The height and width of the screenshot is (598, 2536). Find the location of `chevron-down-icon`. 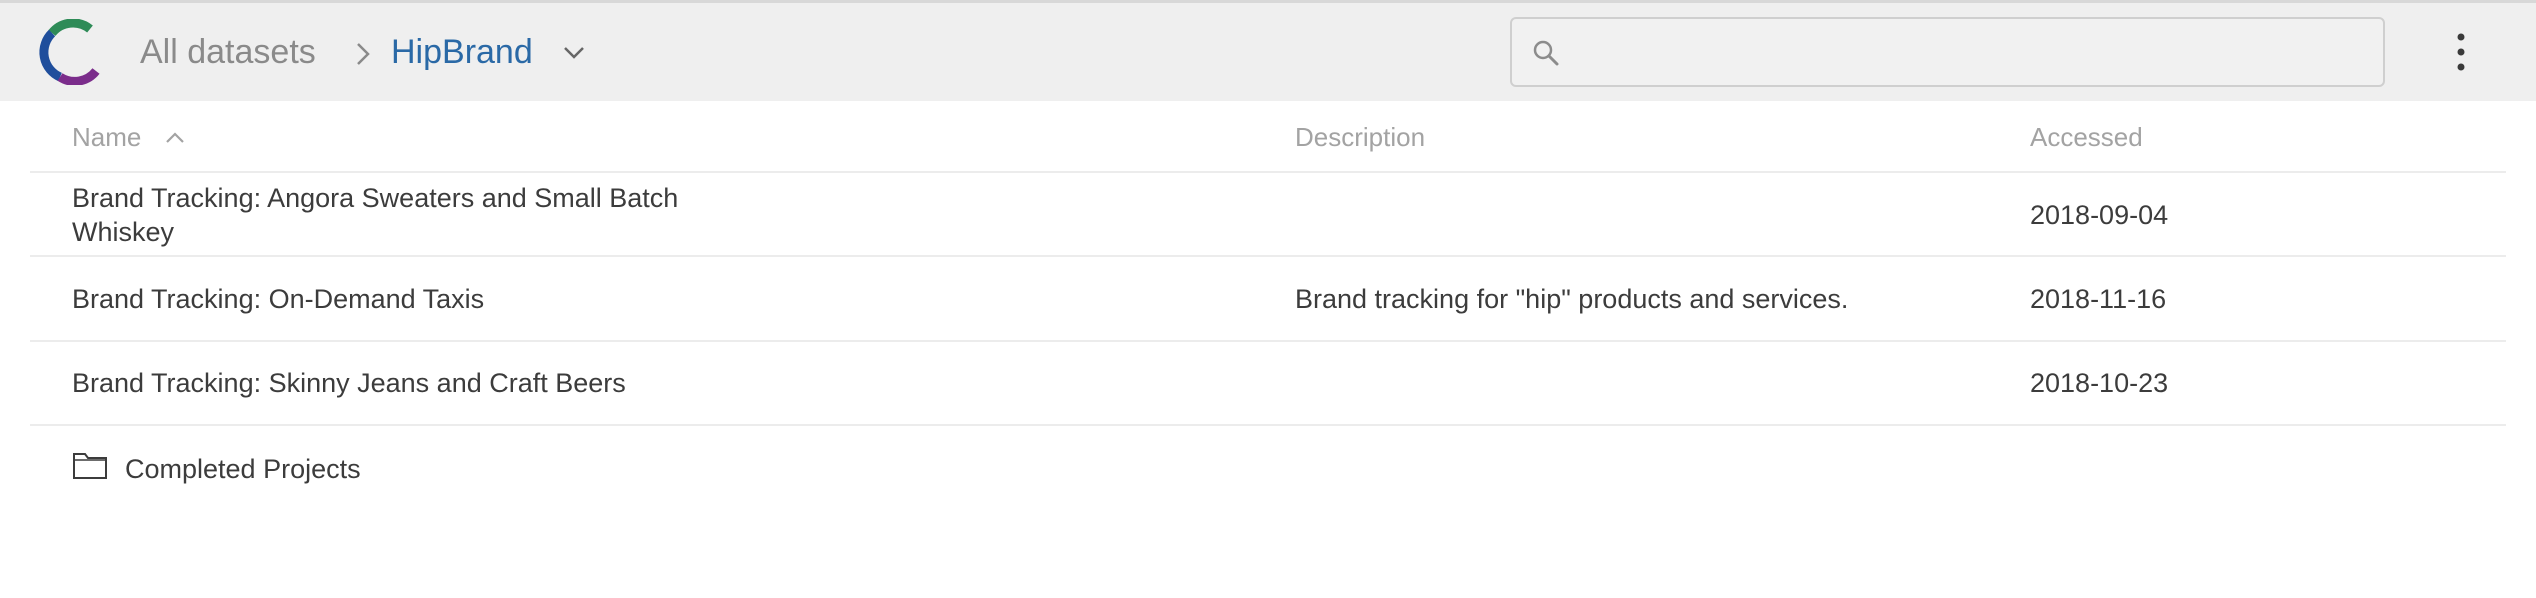

chevron-down-icon is located at coordinates (574, 52).